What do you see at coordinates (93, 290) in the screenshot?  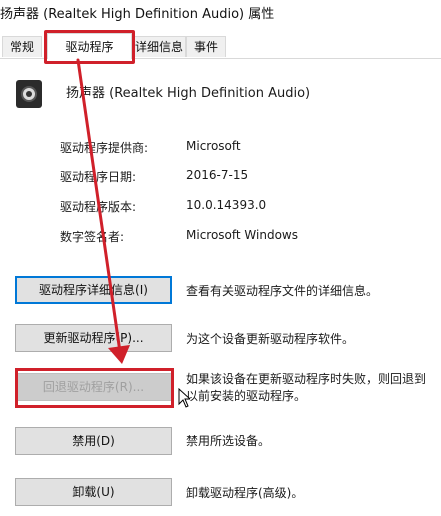 I see `driver-details-button: 驱动程序详细信息(I)` at bounding box center [93, 290].